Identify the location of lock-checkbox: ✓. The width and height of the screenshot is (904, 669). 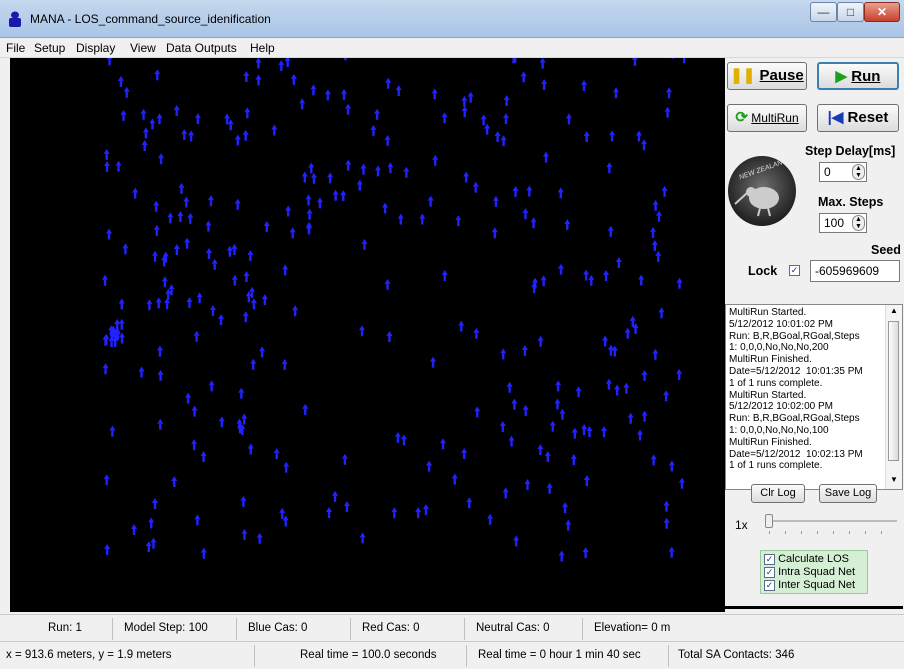
(794, 270).